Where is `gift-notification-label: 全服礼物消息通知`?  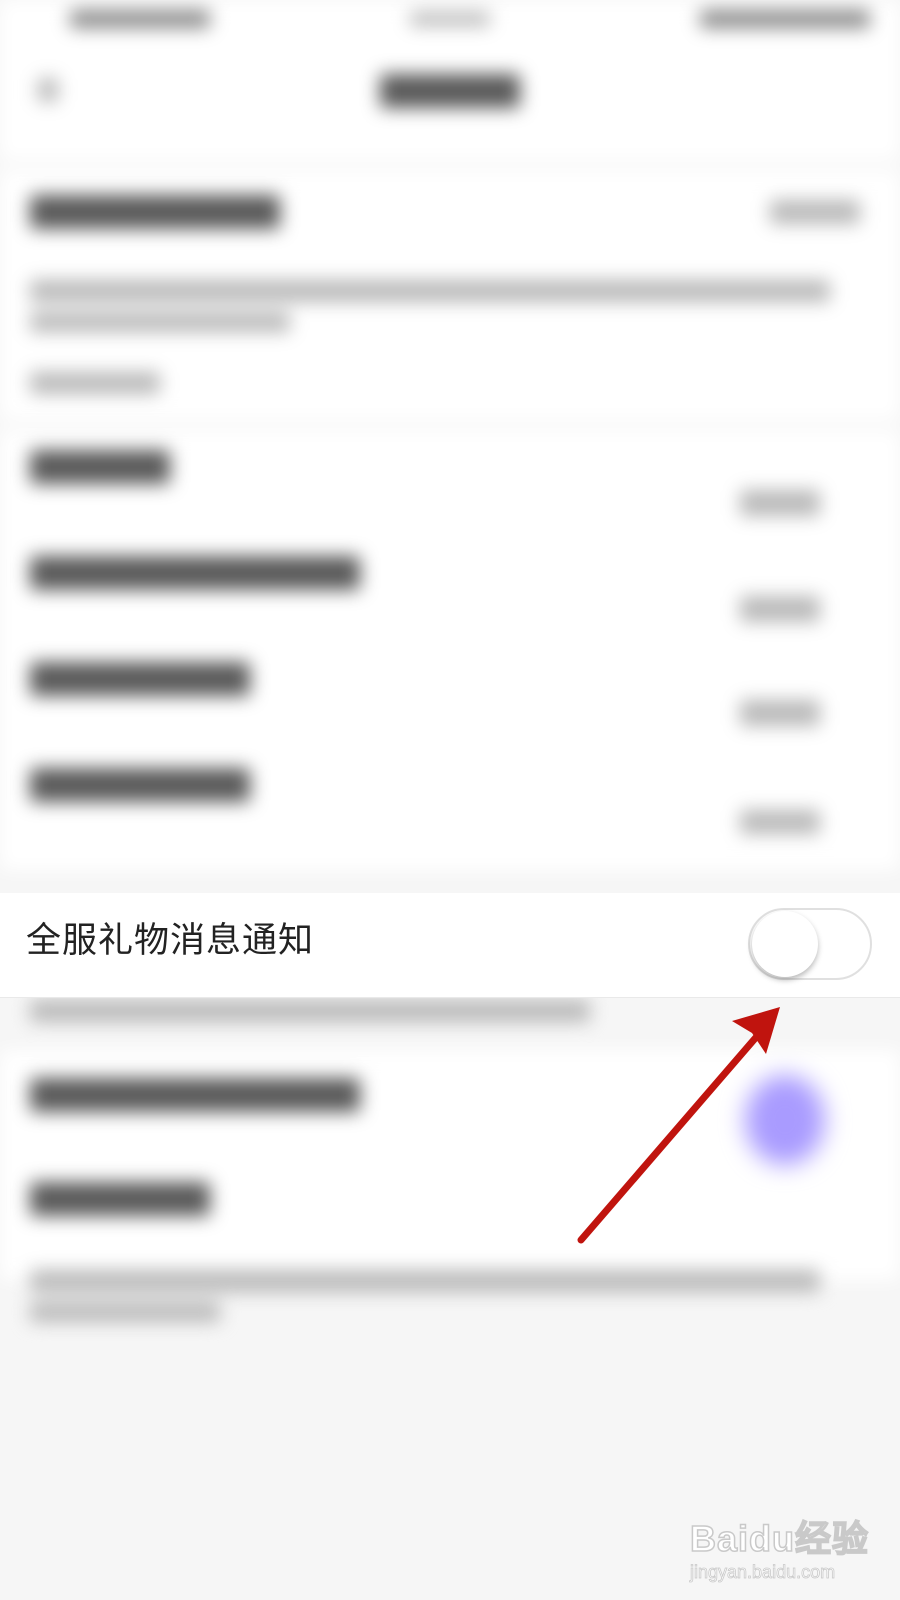 gift-notification-label: 全服礼物消息通知 is located at coordinates (170, 941).